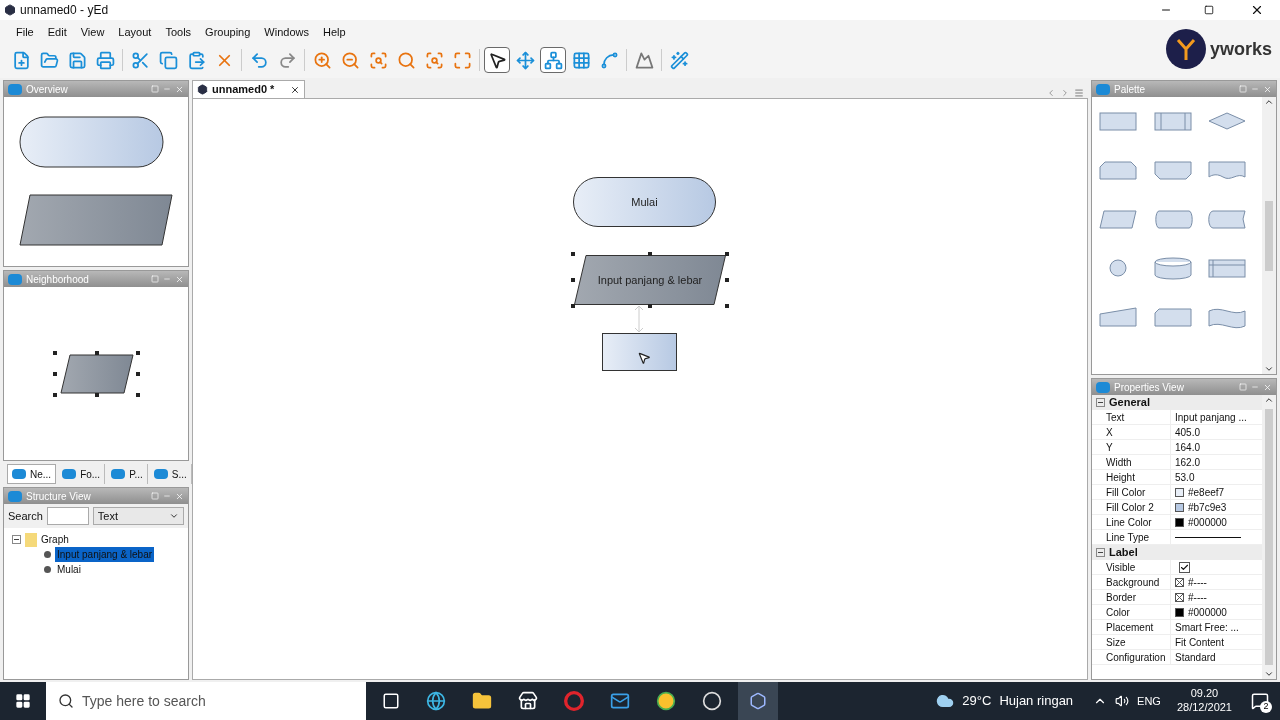  Describe the element at coordinates (67, 516) in the screenshot. I see `search-field` at that location.